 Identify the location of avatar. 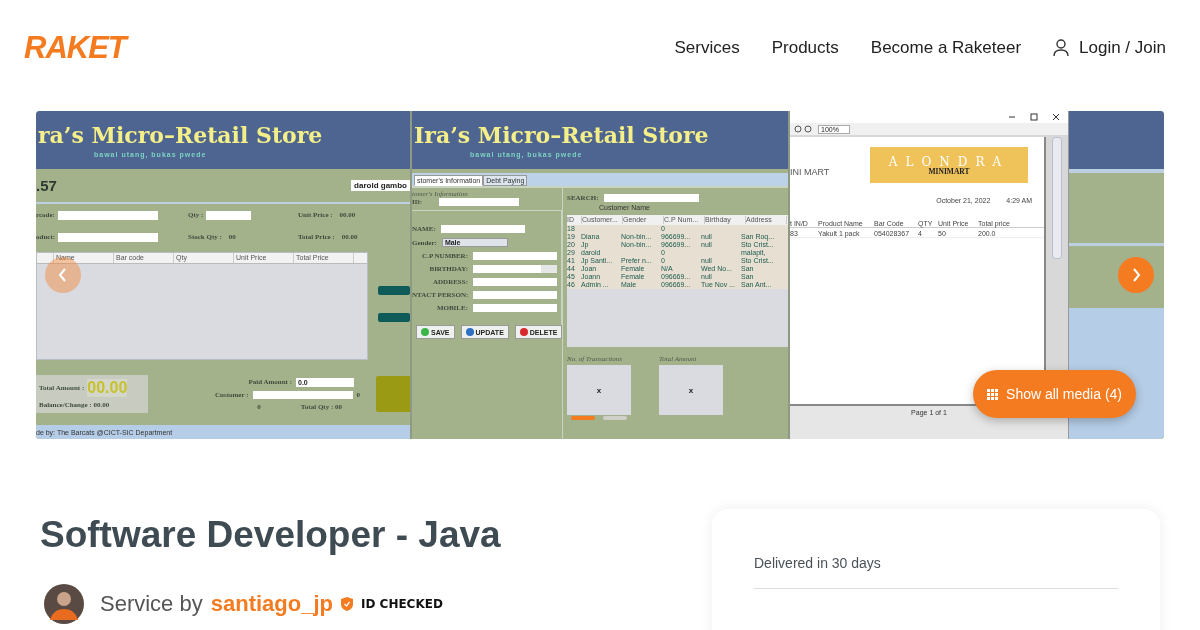
(64, 604).